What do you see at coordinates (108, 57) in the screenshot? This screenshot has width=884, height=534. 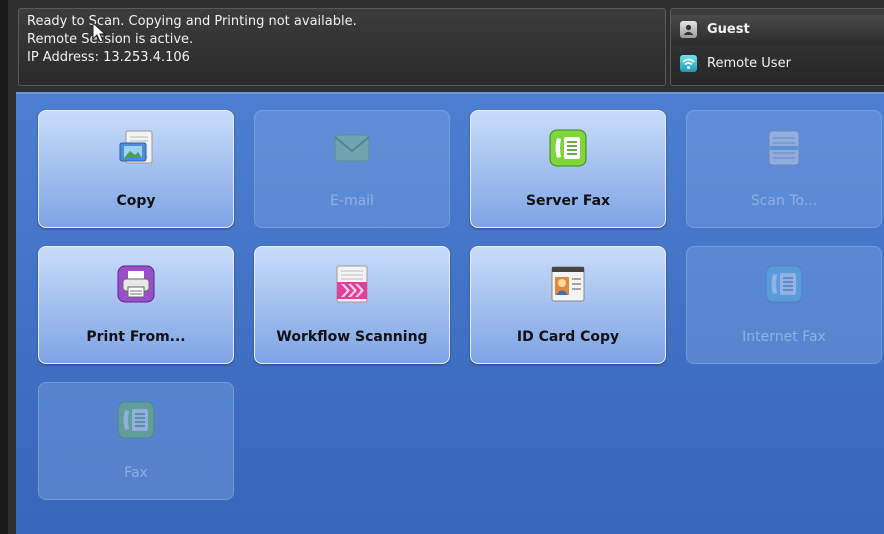 I see `ip-address: IP Address: 13.253.4.106` at bounding box center [108, 57].